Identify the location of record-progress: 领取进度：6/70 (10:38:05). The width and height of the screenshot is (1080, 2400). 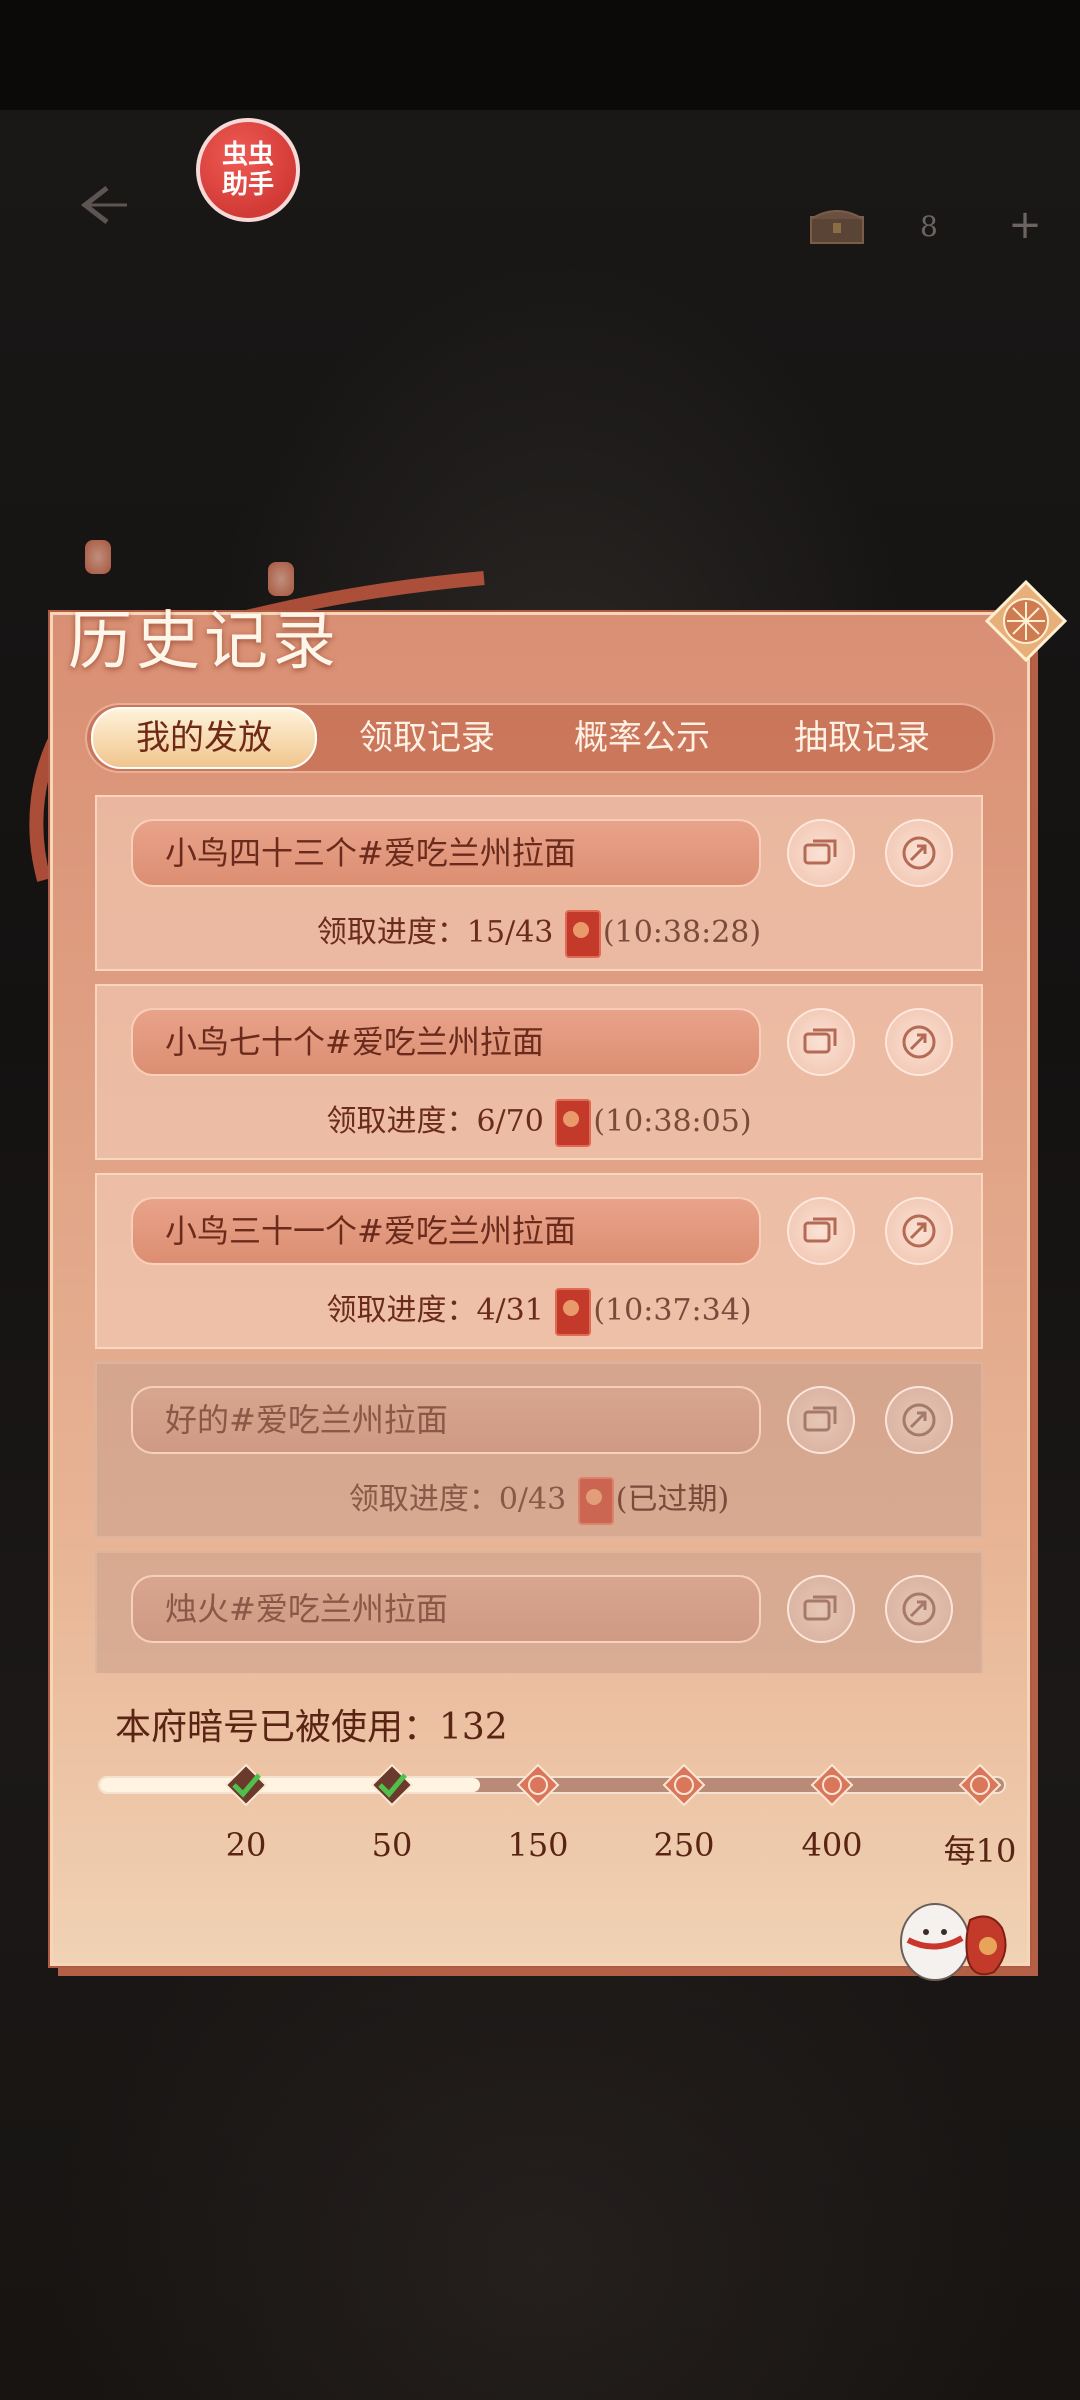
(539, 1121).